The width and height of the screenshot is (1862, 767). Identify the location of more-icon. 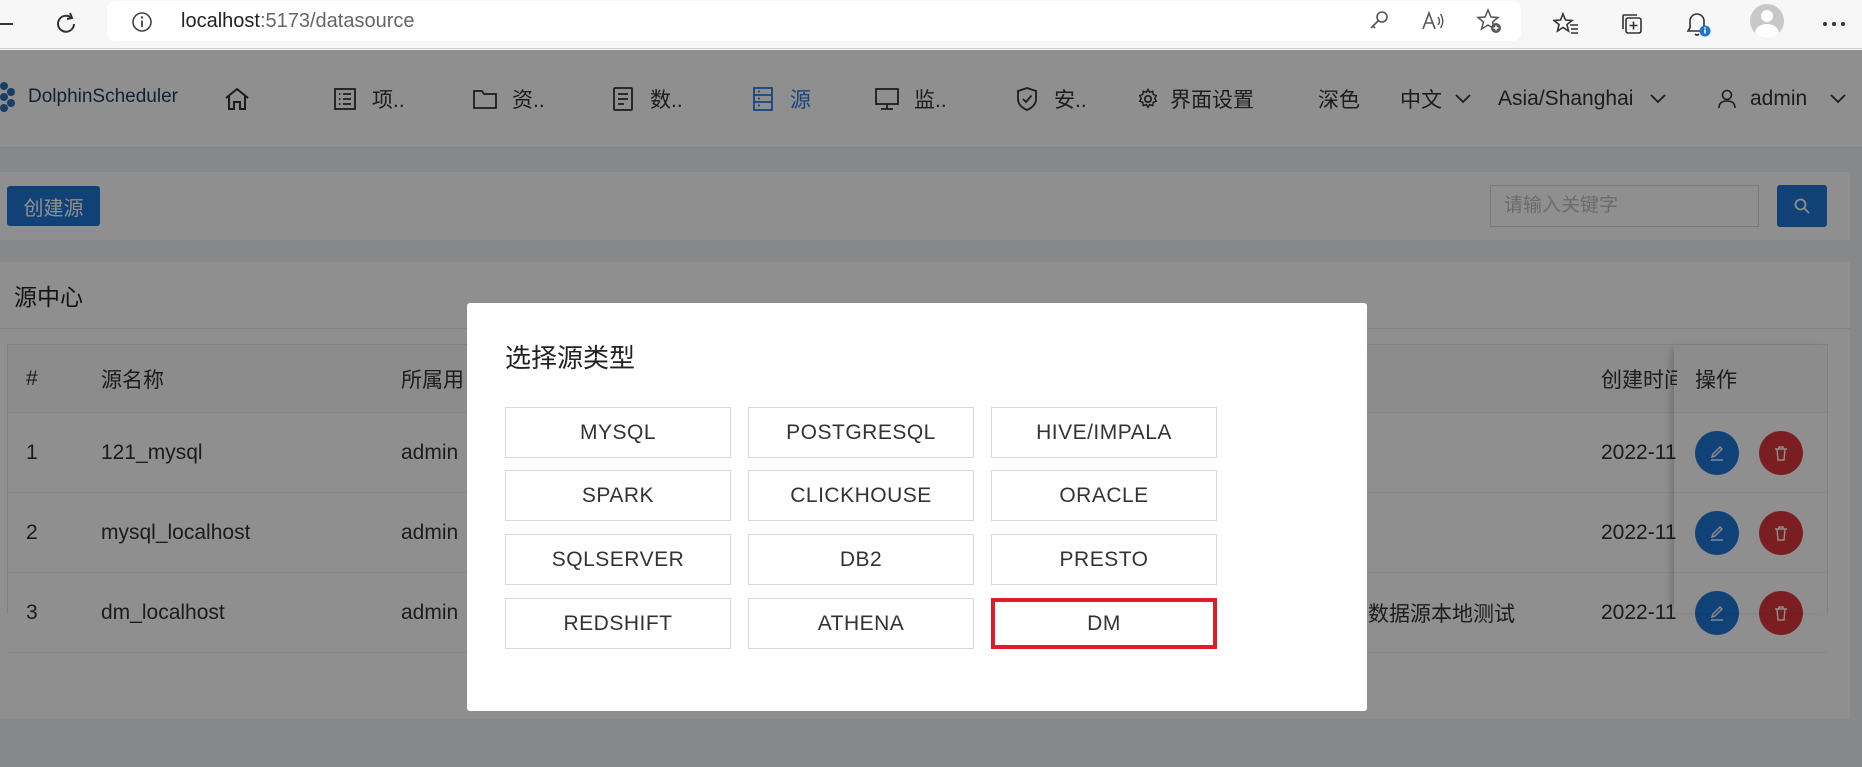
(1834, 24).